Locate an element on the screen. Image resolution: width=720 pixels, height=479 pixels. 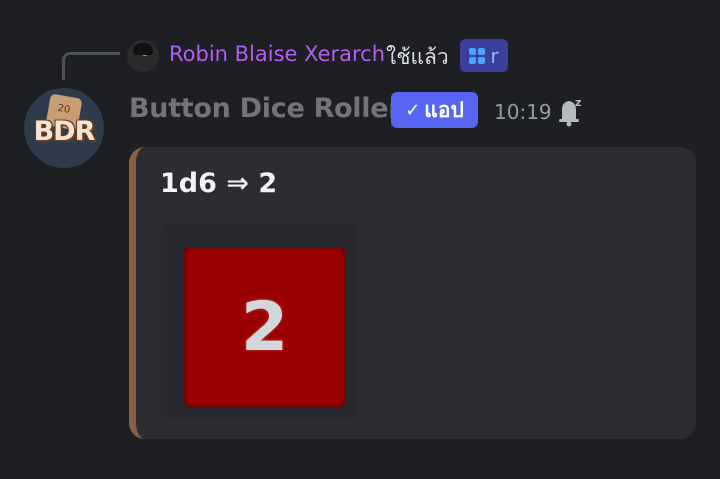
command-label: r is located at coordinates (494, 55).